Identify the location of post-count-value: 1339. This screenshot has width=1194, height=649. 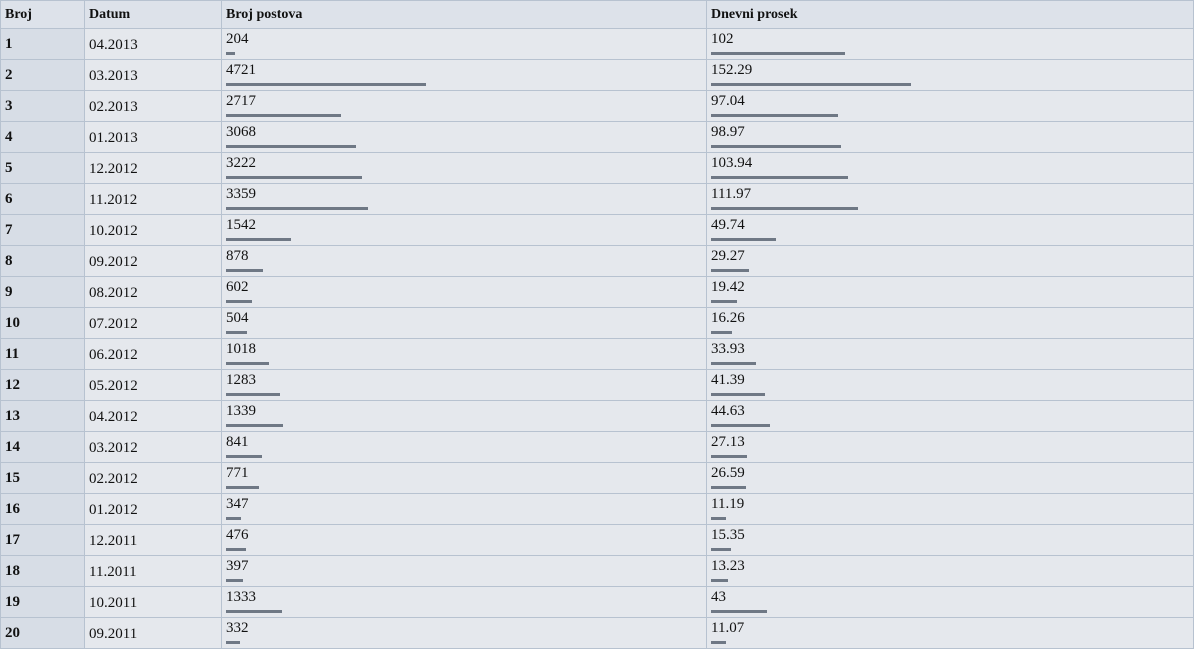
(241, 411).